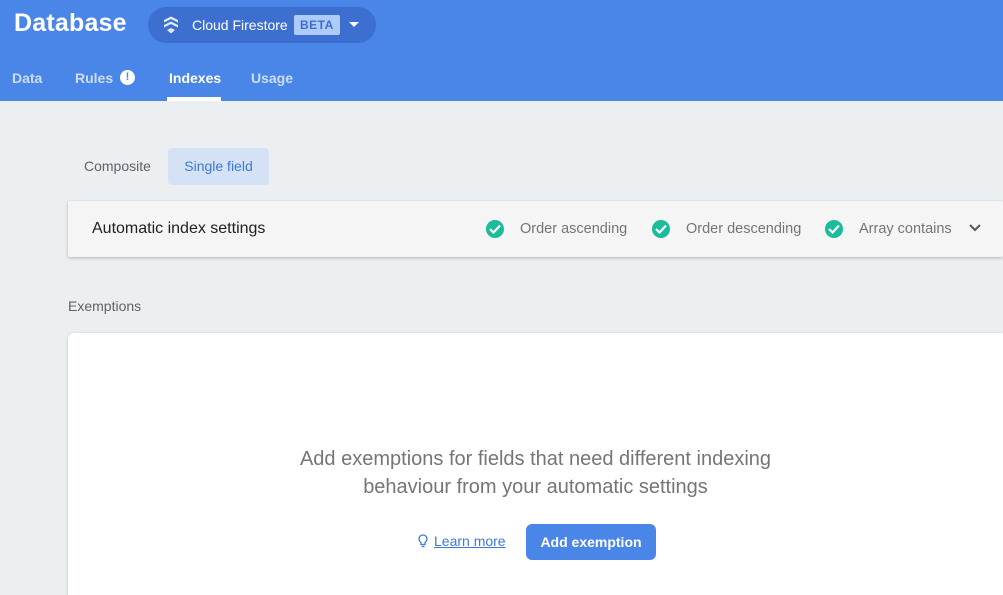 This screenshot has width=1003, height=595. I want to click on active-tab-indicator, so click(194, 99).